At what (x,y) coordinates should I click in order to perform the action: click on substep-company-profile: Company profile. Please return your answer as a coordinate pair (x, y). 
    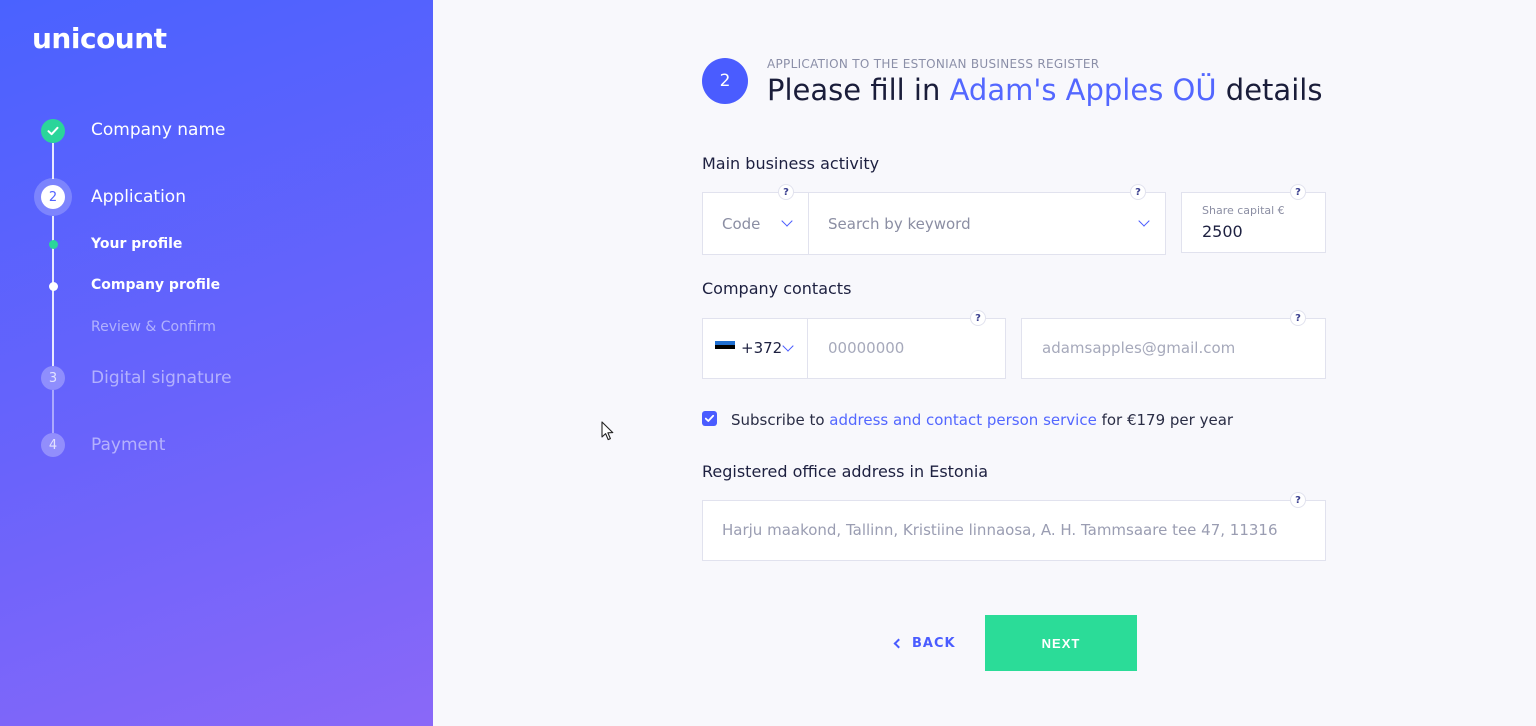
    Looking at the image, I should click on (155, 285).